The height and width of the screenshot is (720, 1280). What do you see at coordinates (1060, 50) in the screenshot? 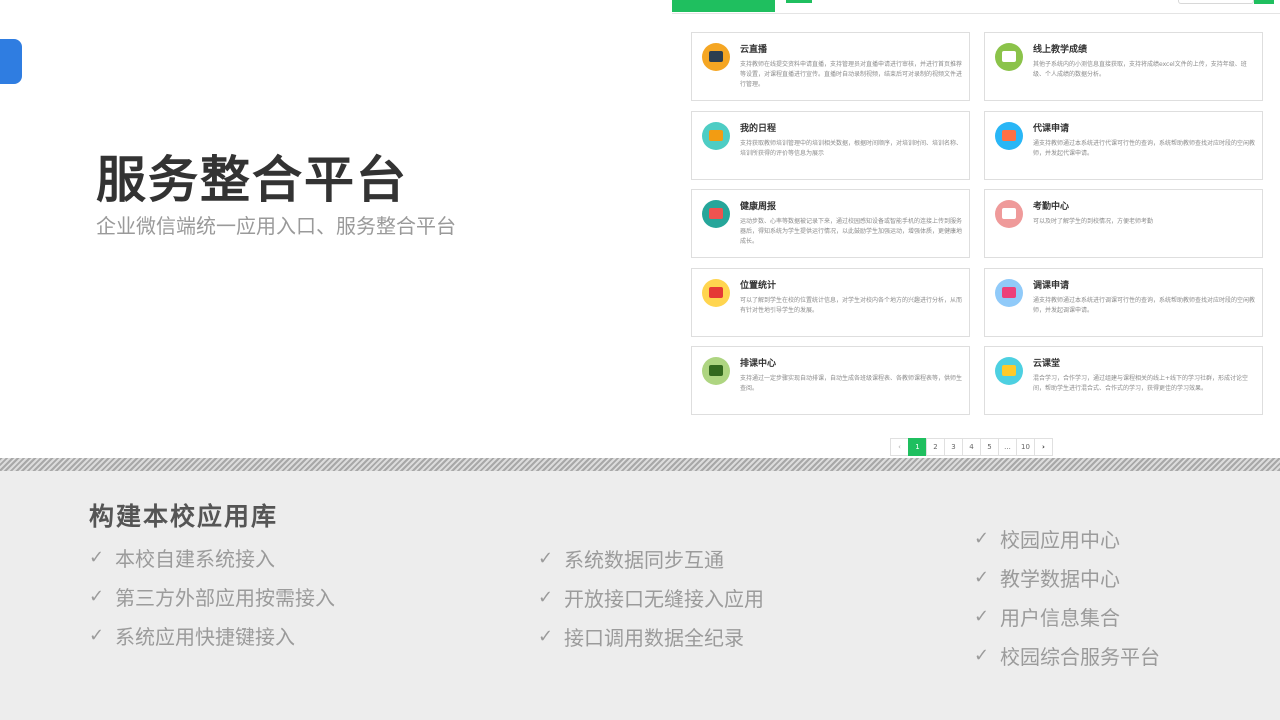
I see `app-card-title: 线上教学成绩` at bounding box center [1060, 50].